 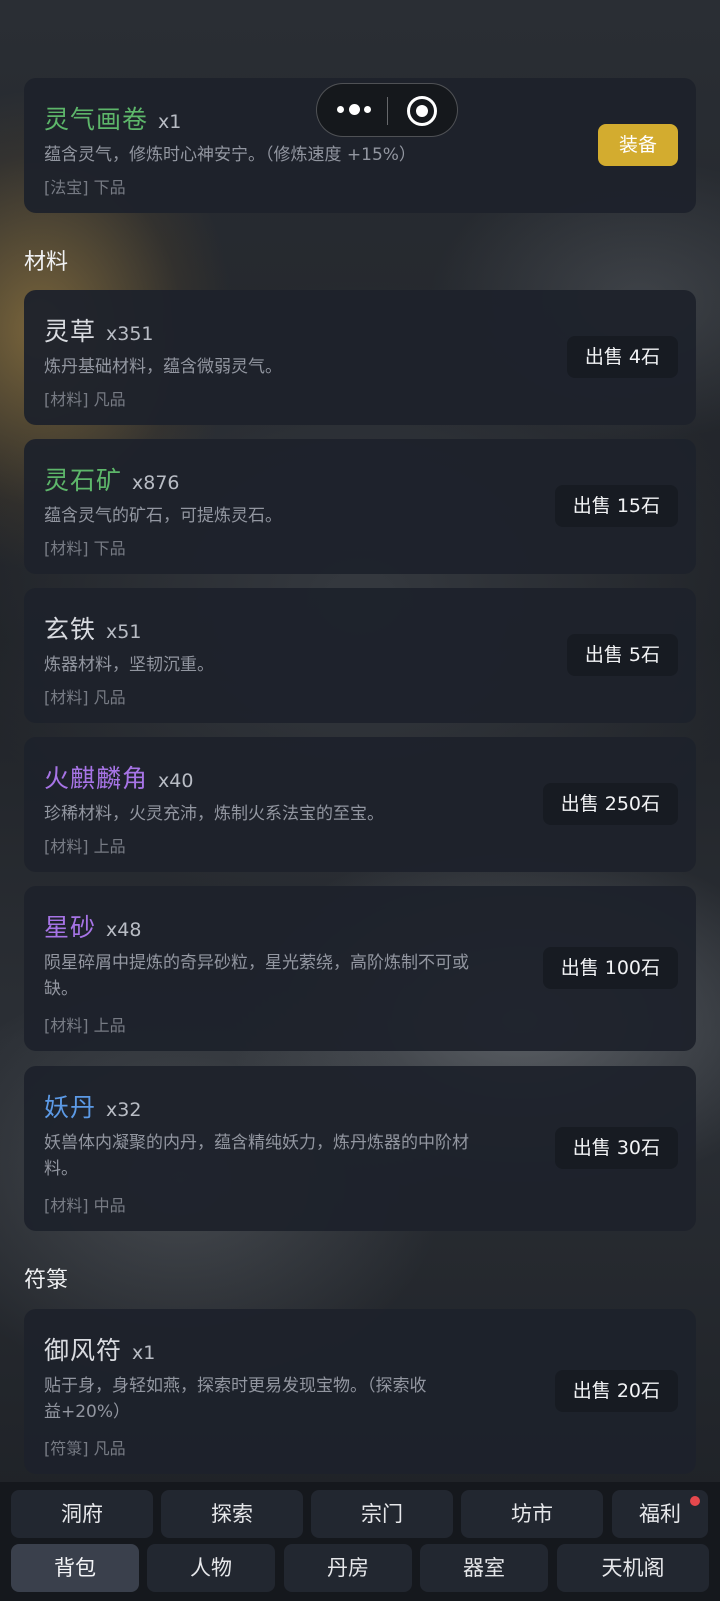 I want to click on sell-button: 出售 5石, so click(x=622, y=655).